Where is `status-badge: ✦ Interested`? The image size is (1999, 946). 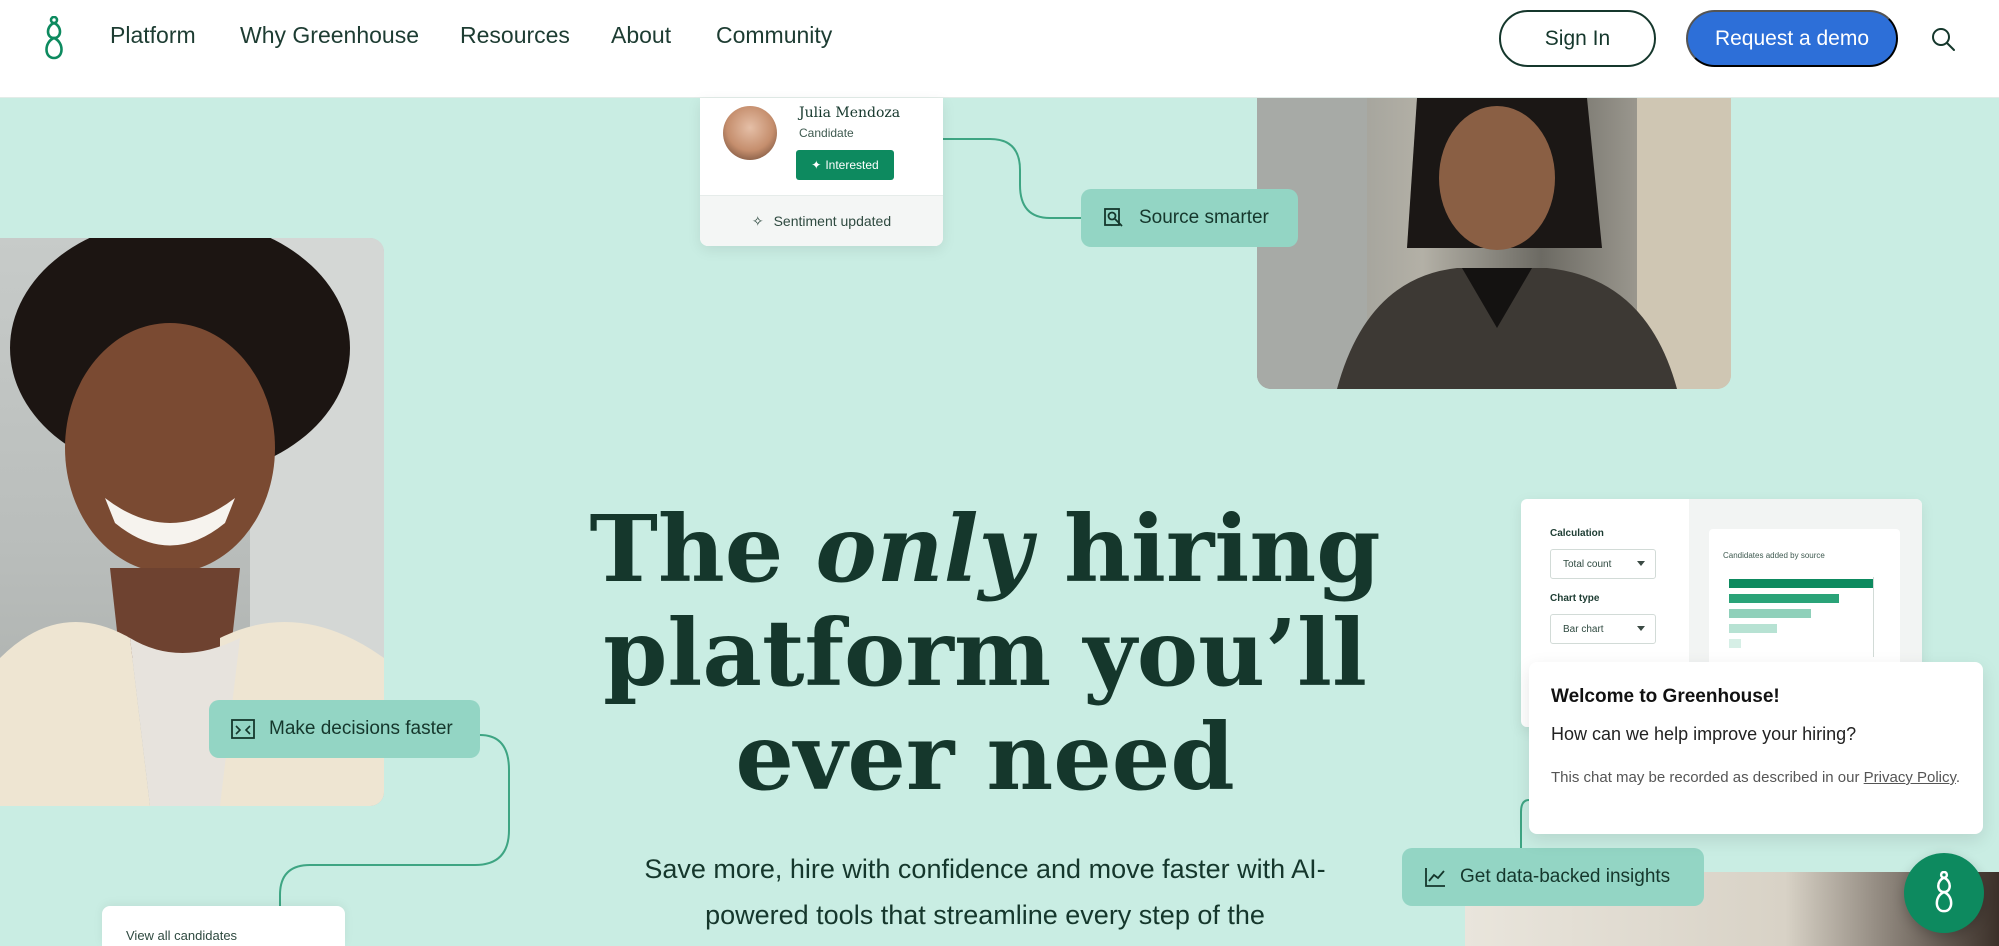
status-badge: ✦ Interested is located at coordinates (845, 165).